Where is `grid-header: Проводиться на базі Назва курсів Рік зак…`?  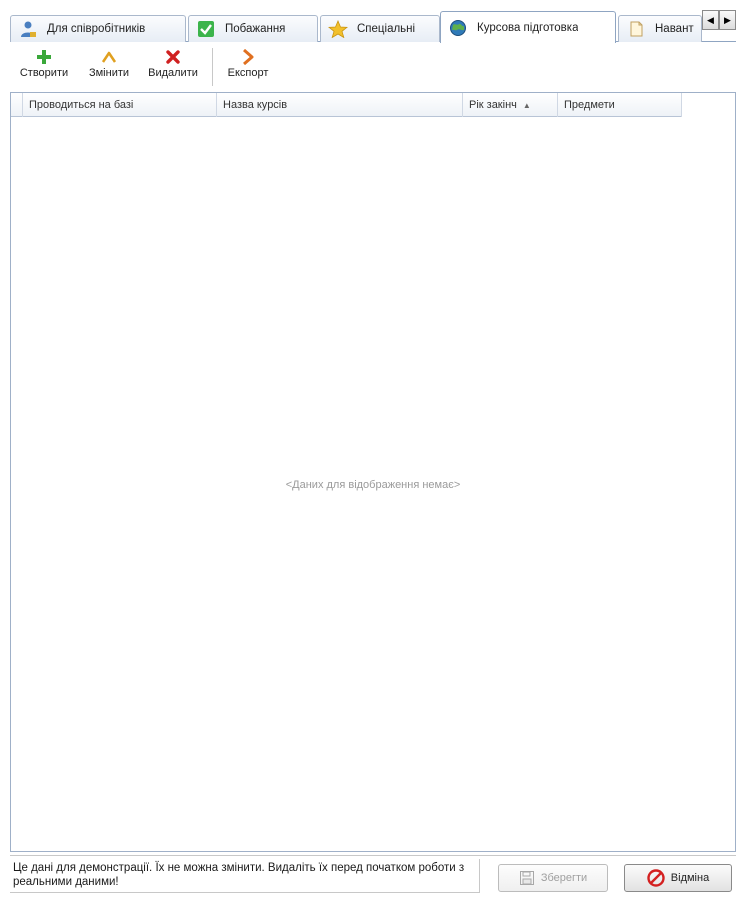 grid-header: Проводиться на базі Назва курсів Рік зак… is located at coordinates (346, 105).